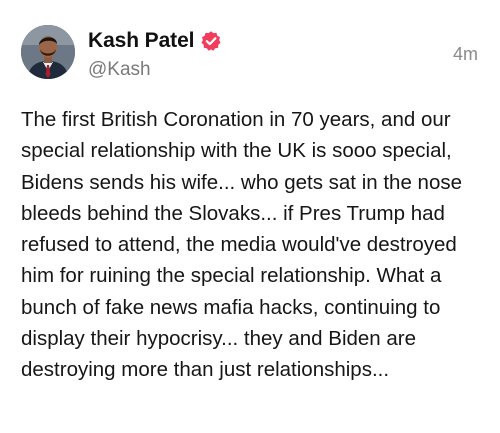 Image resolution: width=500 pixels, height=433 pixels. I want to click on author-name-row: Kash Patel, so click(155, 41).